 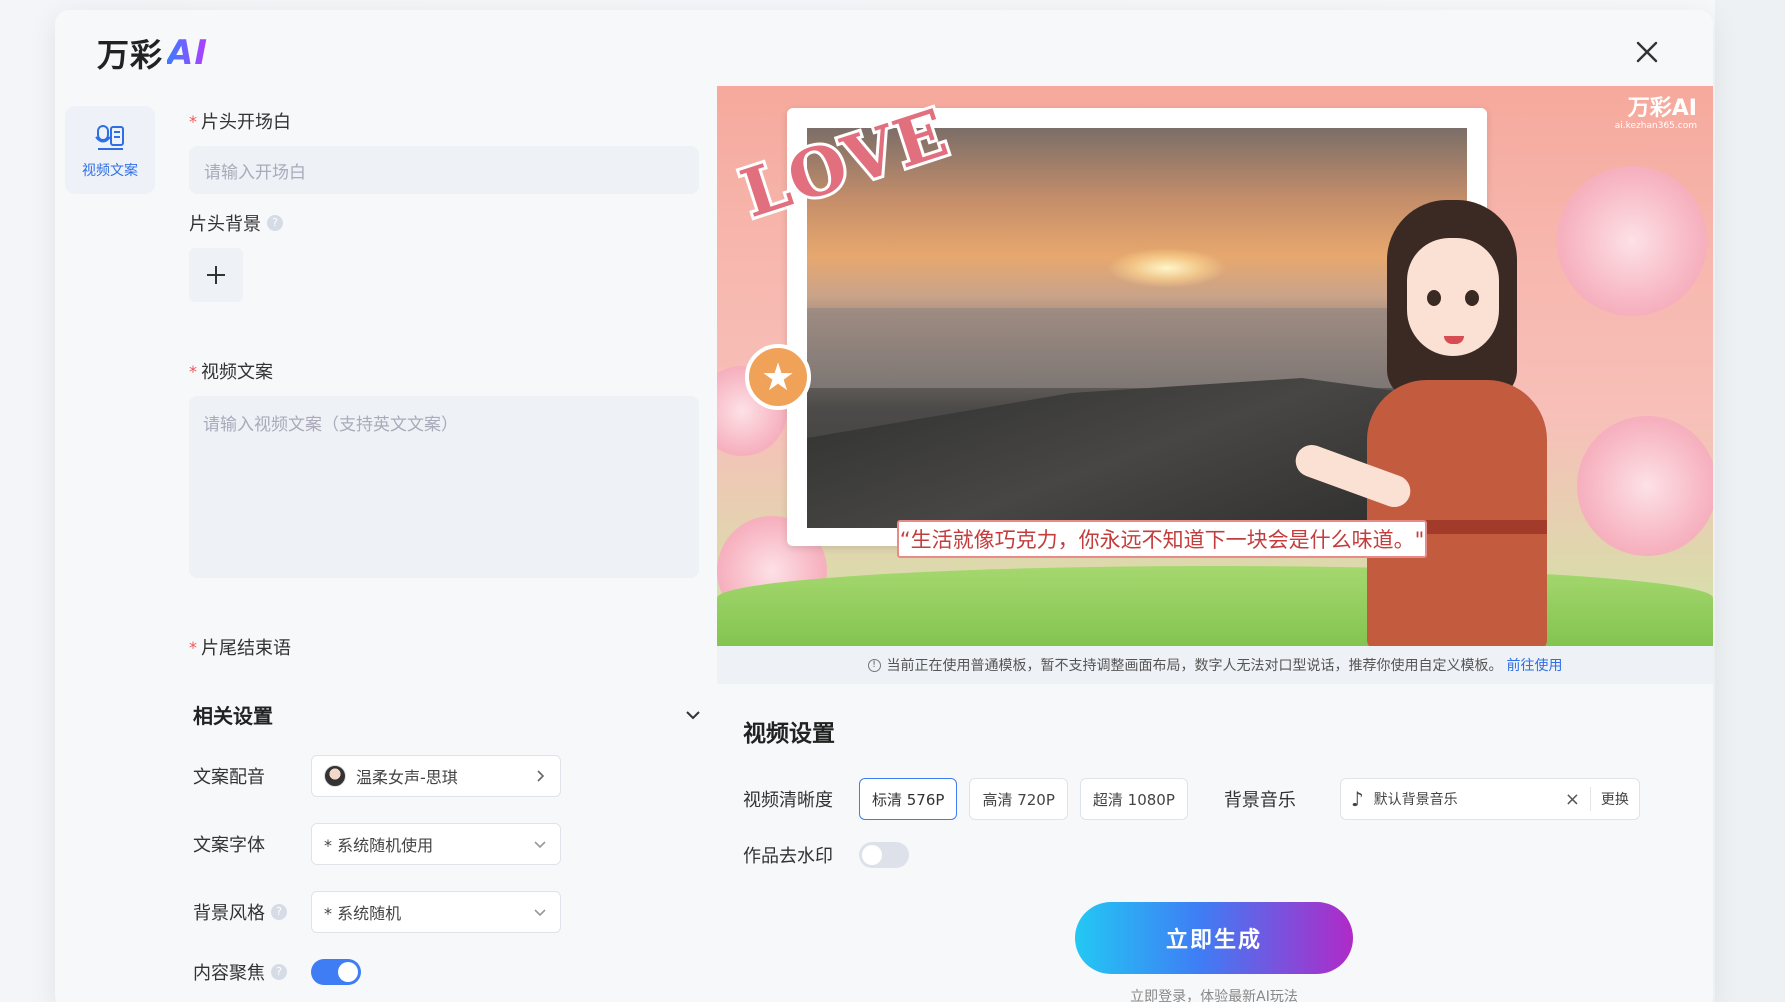 What do you see at coordinates (240, 122) in the screenshot?
I see `opening-label: * 片头开场白` at bounding box center [240, 122].